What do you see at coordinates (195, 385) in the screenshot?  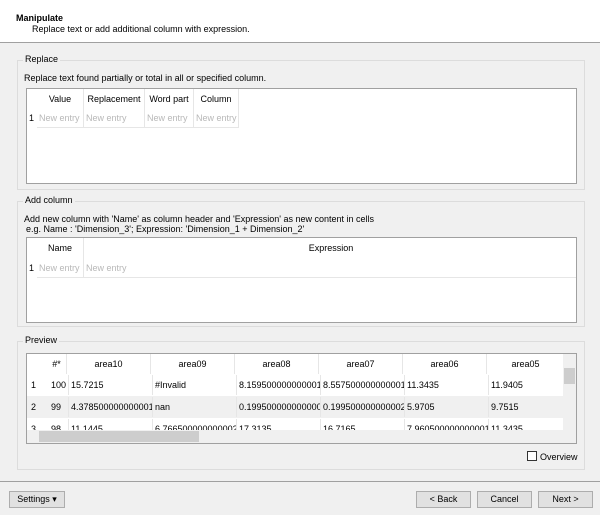 I see `table-cell: #Invalid` at bounding box center [195, 385].